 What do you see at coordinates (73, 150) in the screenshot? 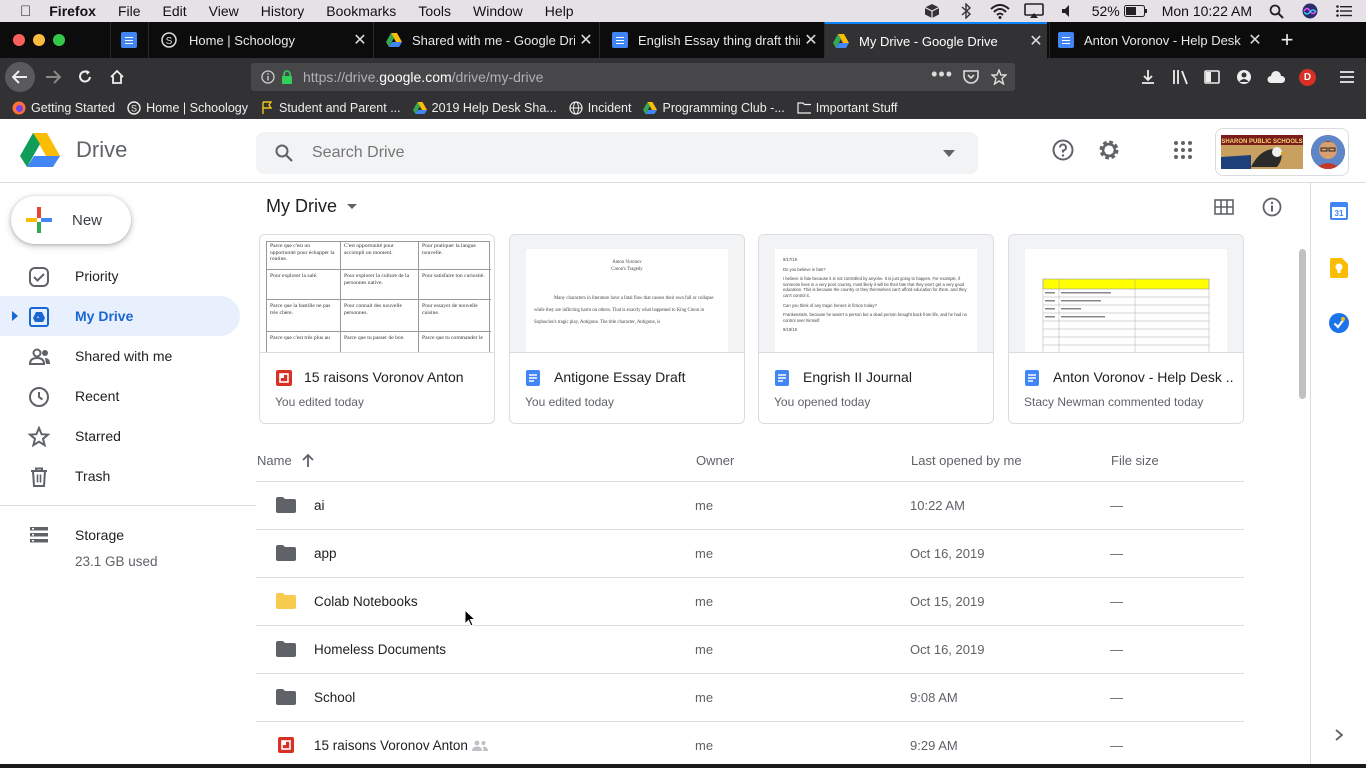
I see `drive-logo: Drive` at bounding box center [73, 150].